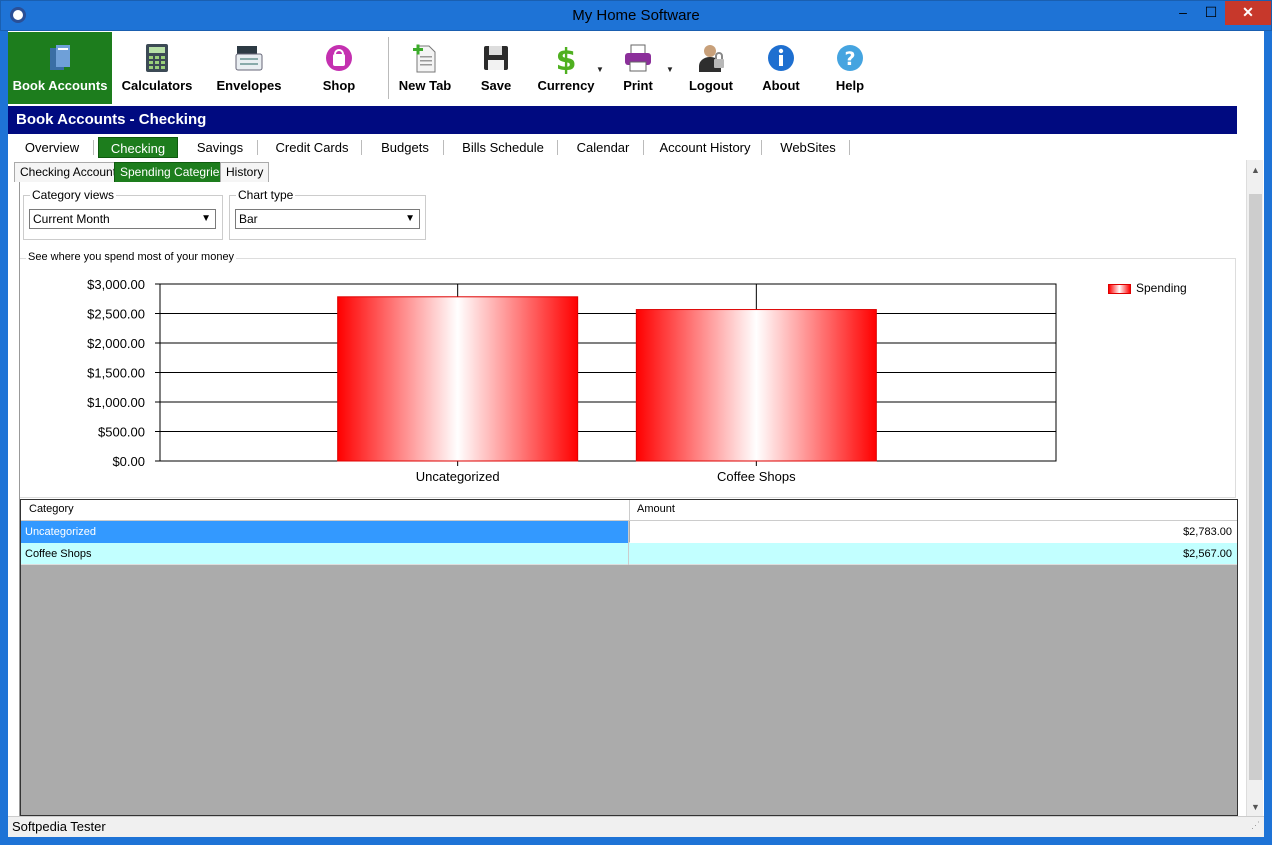 This screenshot has width=1272, height=845. I want to click on chart-legend: Spending, so click(1163, 289).